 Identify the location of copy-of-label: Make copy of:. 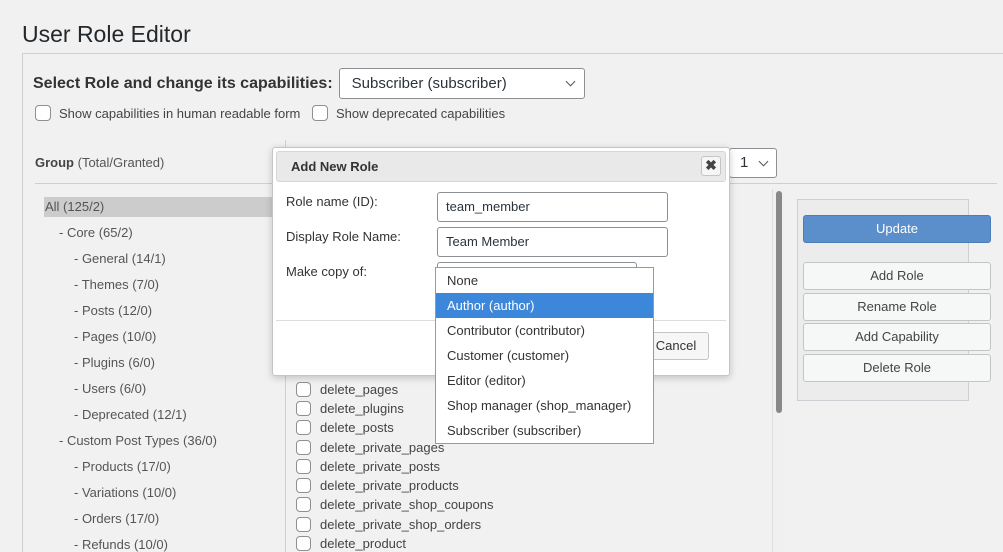
(326, 271).